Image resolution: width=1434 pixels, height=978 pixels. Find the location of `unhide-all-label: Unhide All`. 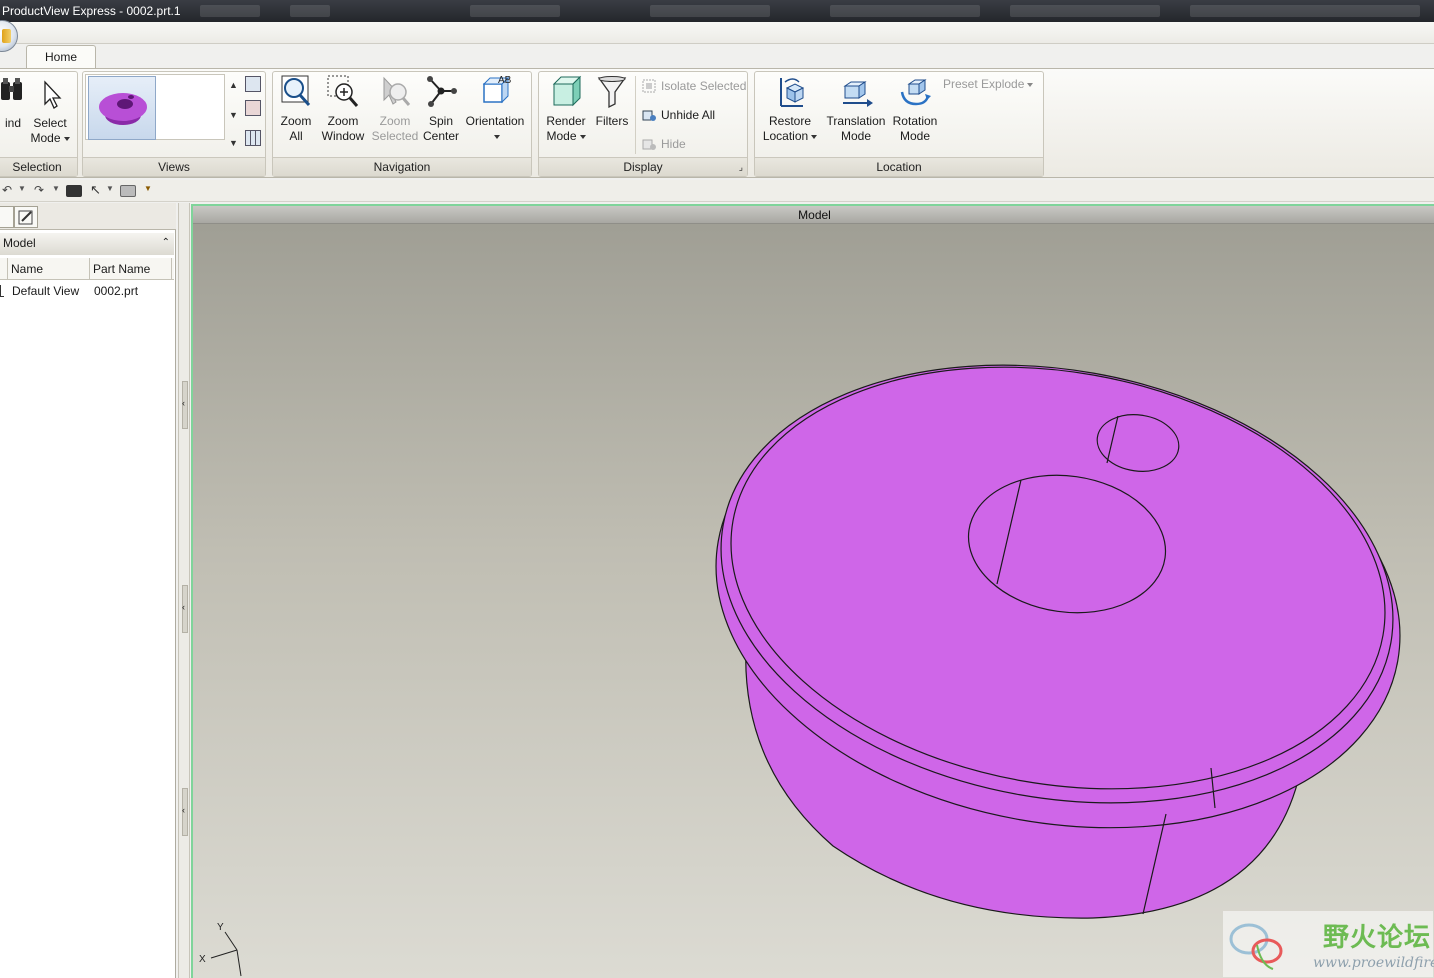

unhide-all-label: Unhide All is located at coordinates (688, 115).